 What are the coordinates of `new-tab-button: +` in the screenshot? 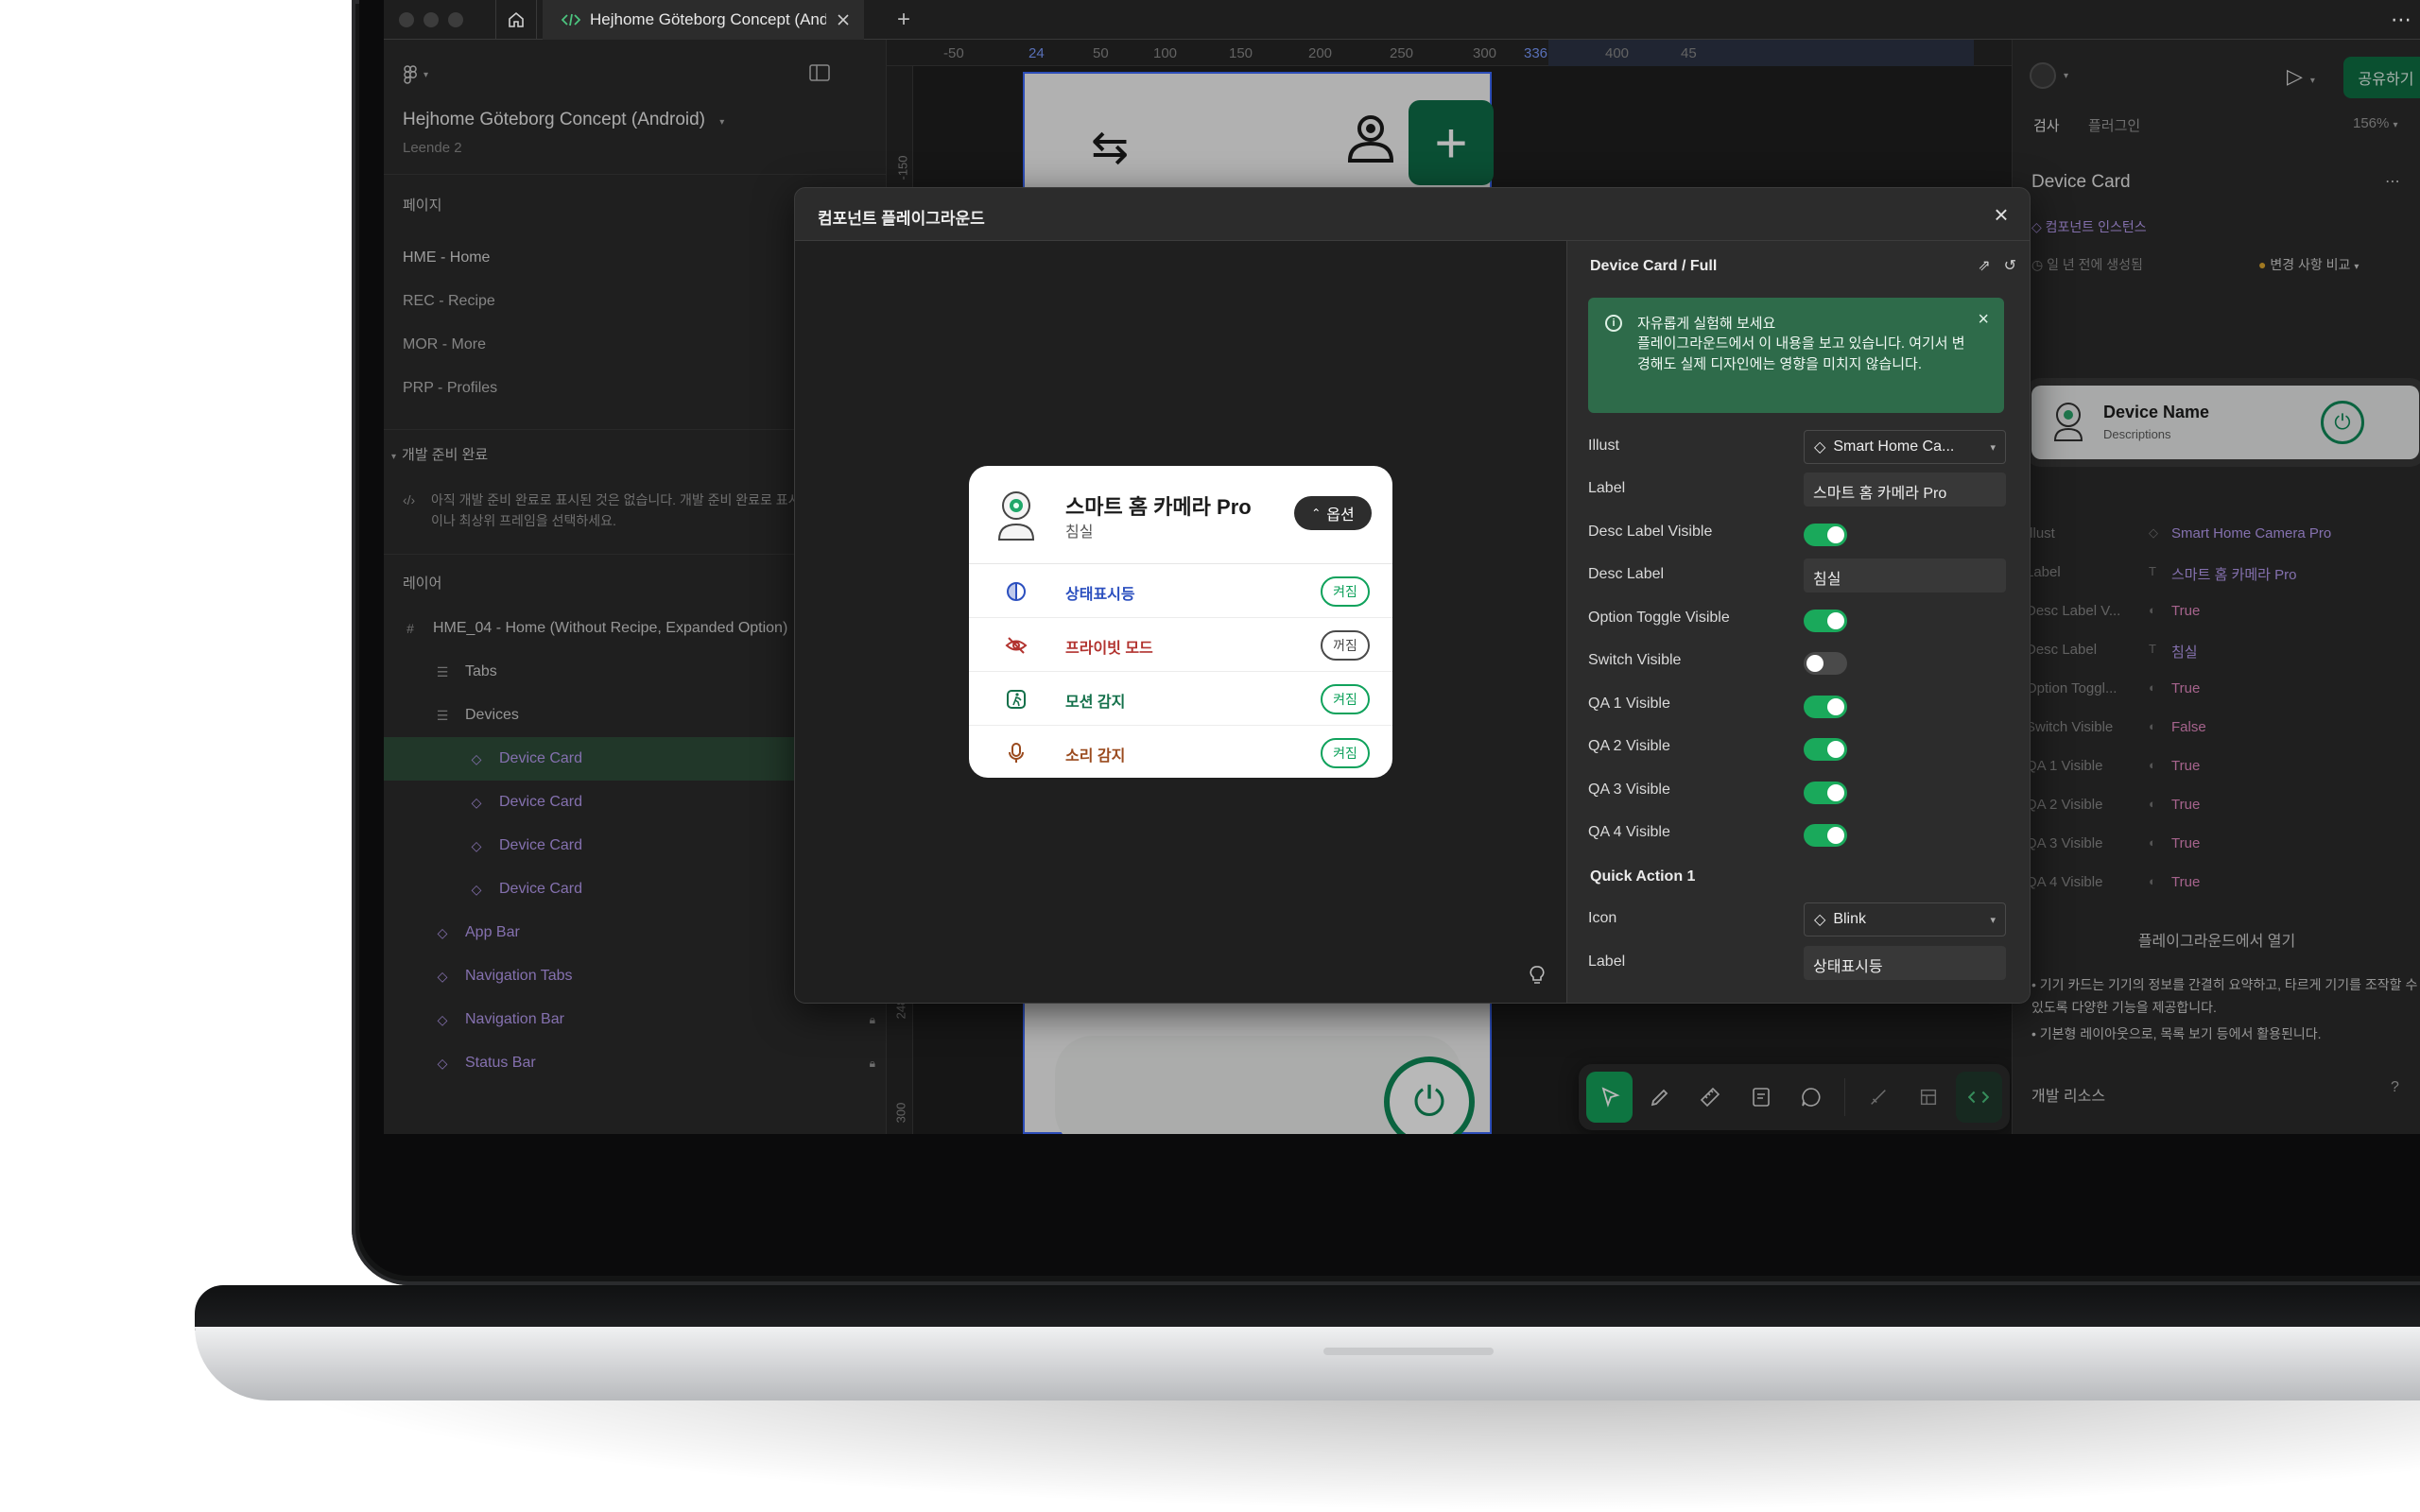 It's located at (904, 20).